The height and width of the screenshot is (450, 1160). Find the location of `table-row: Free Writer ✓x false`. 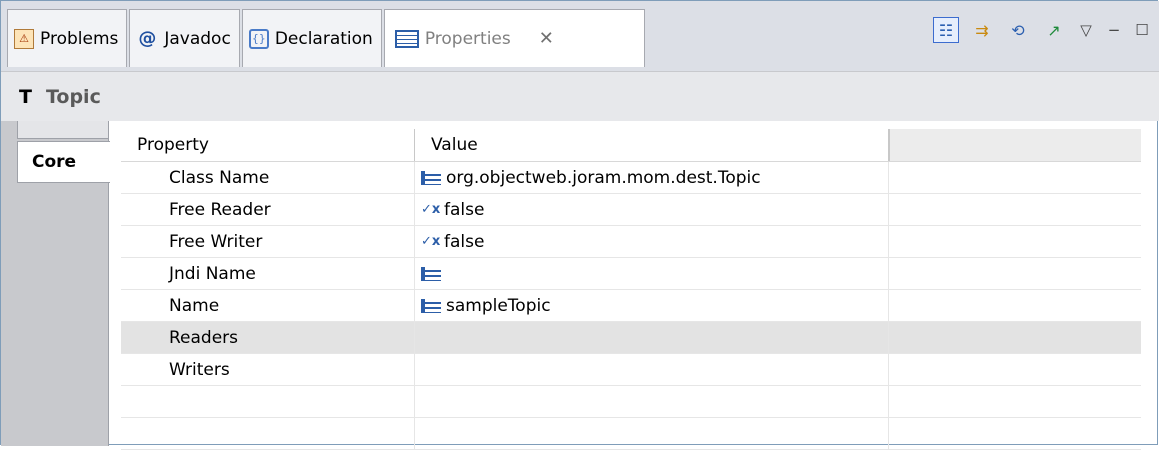

table-row: Free Writer ✓x false is located at coordinates (631, 242).